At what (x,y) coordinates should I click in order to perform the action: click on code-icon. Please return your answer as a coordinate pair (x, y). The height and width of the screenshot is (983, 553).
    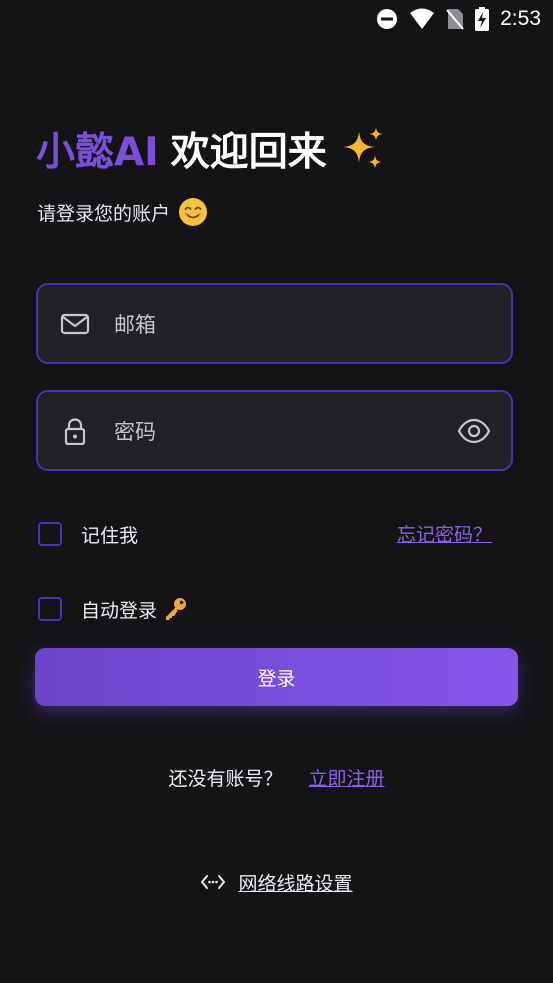
    Looking at the image, I should click on (213, 882).